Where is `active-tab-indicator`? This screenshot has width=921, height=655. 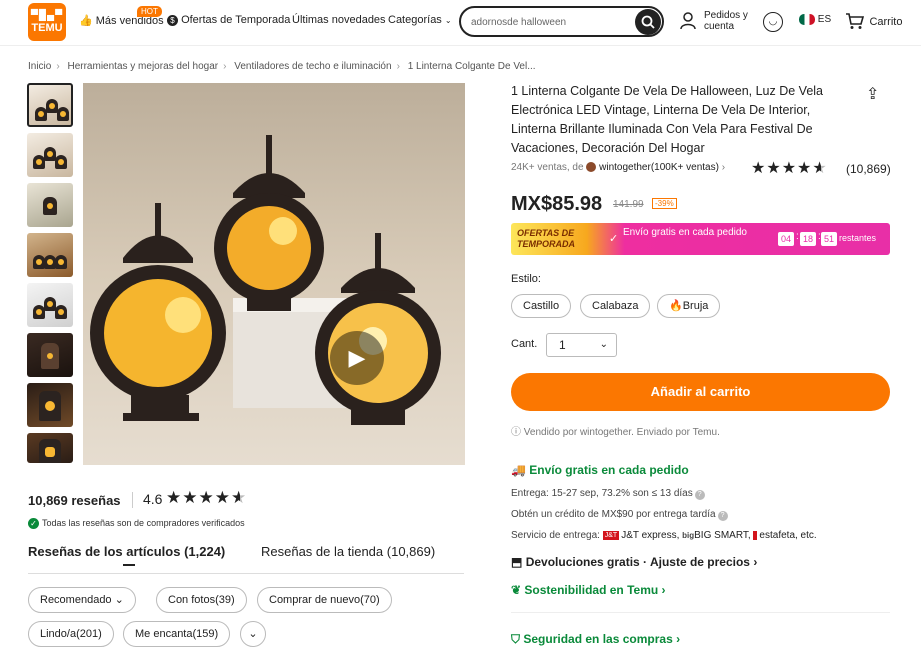
active-tab-indicator is located at coordinates (129, 565).